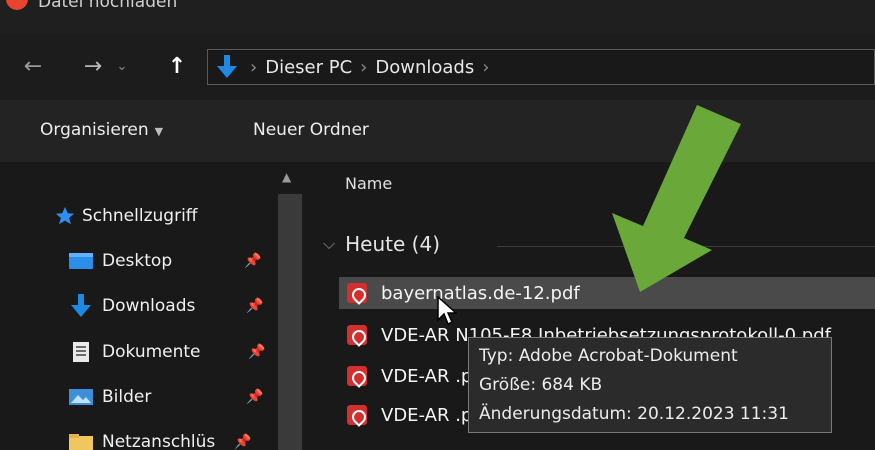  I want to click on column-header-name: Name, so click(368, 183).